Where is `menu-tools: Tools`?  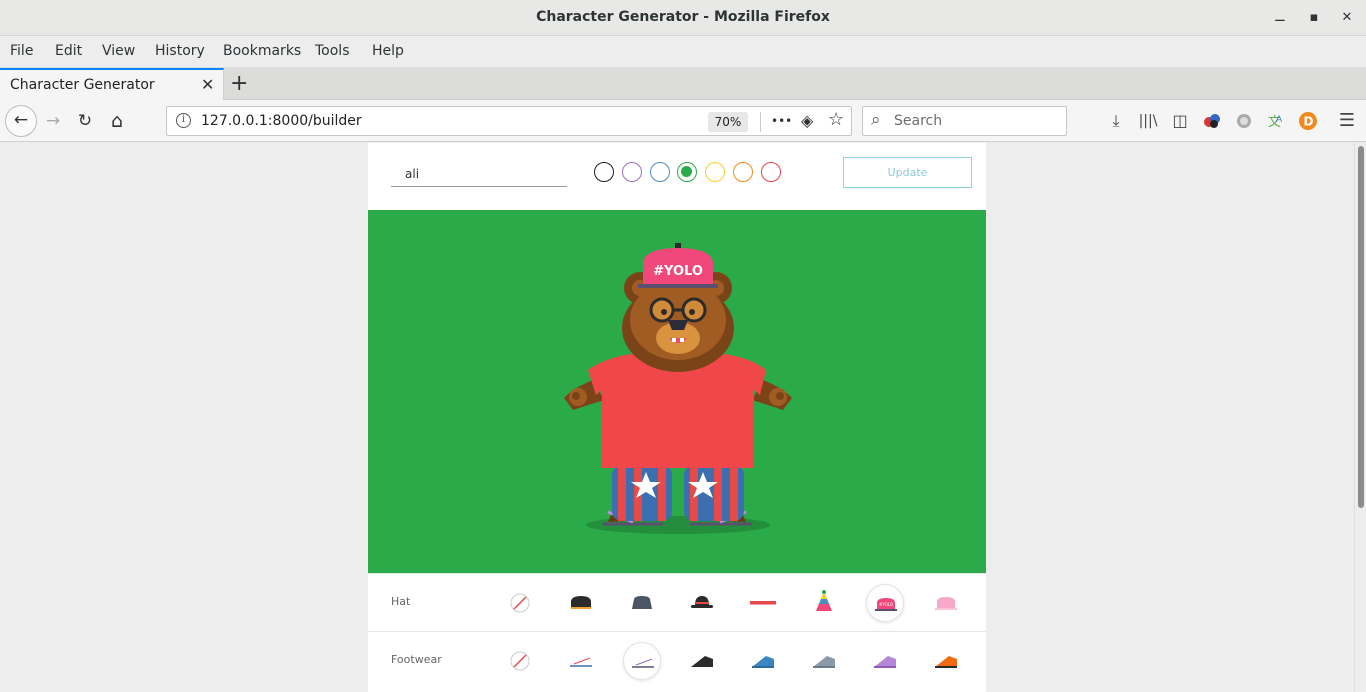 menu-tools: Tools is located at coordinates (332, 51).